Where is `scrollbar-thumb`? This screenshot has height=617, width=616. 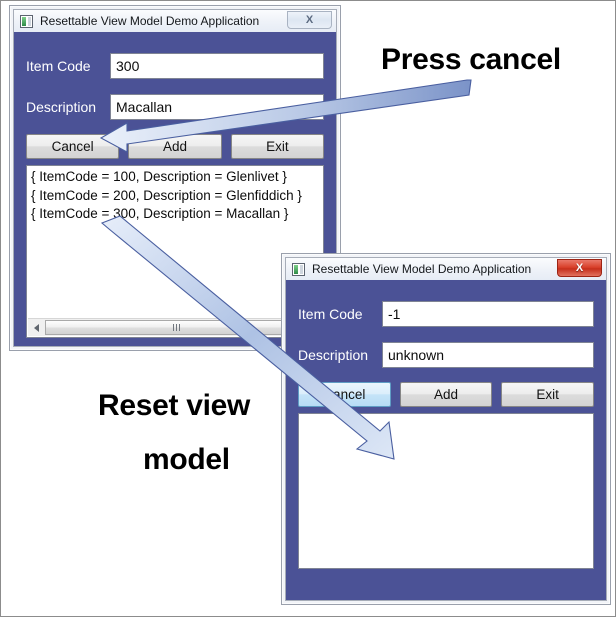 scrollbar-thumb is located at coordinates (177, 327).